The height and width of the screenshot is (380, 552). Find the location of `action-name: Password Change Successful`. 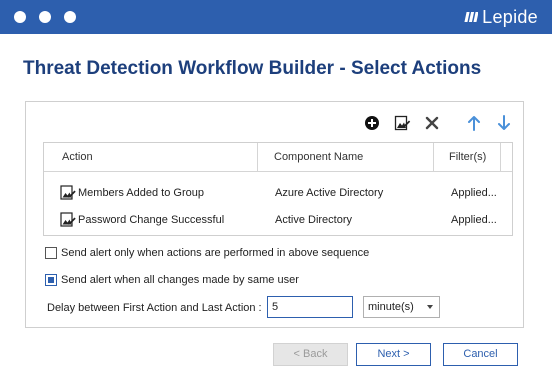

action-name: Password Change Successful is located at coordinates (151, 220).